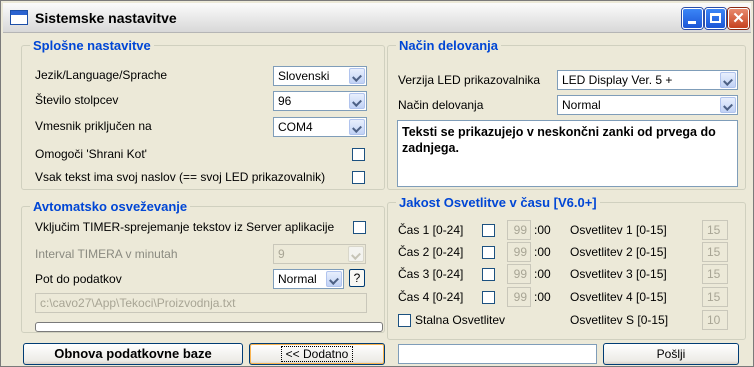  I want to click on time-3-checkbox, so click(488, 274).